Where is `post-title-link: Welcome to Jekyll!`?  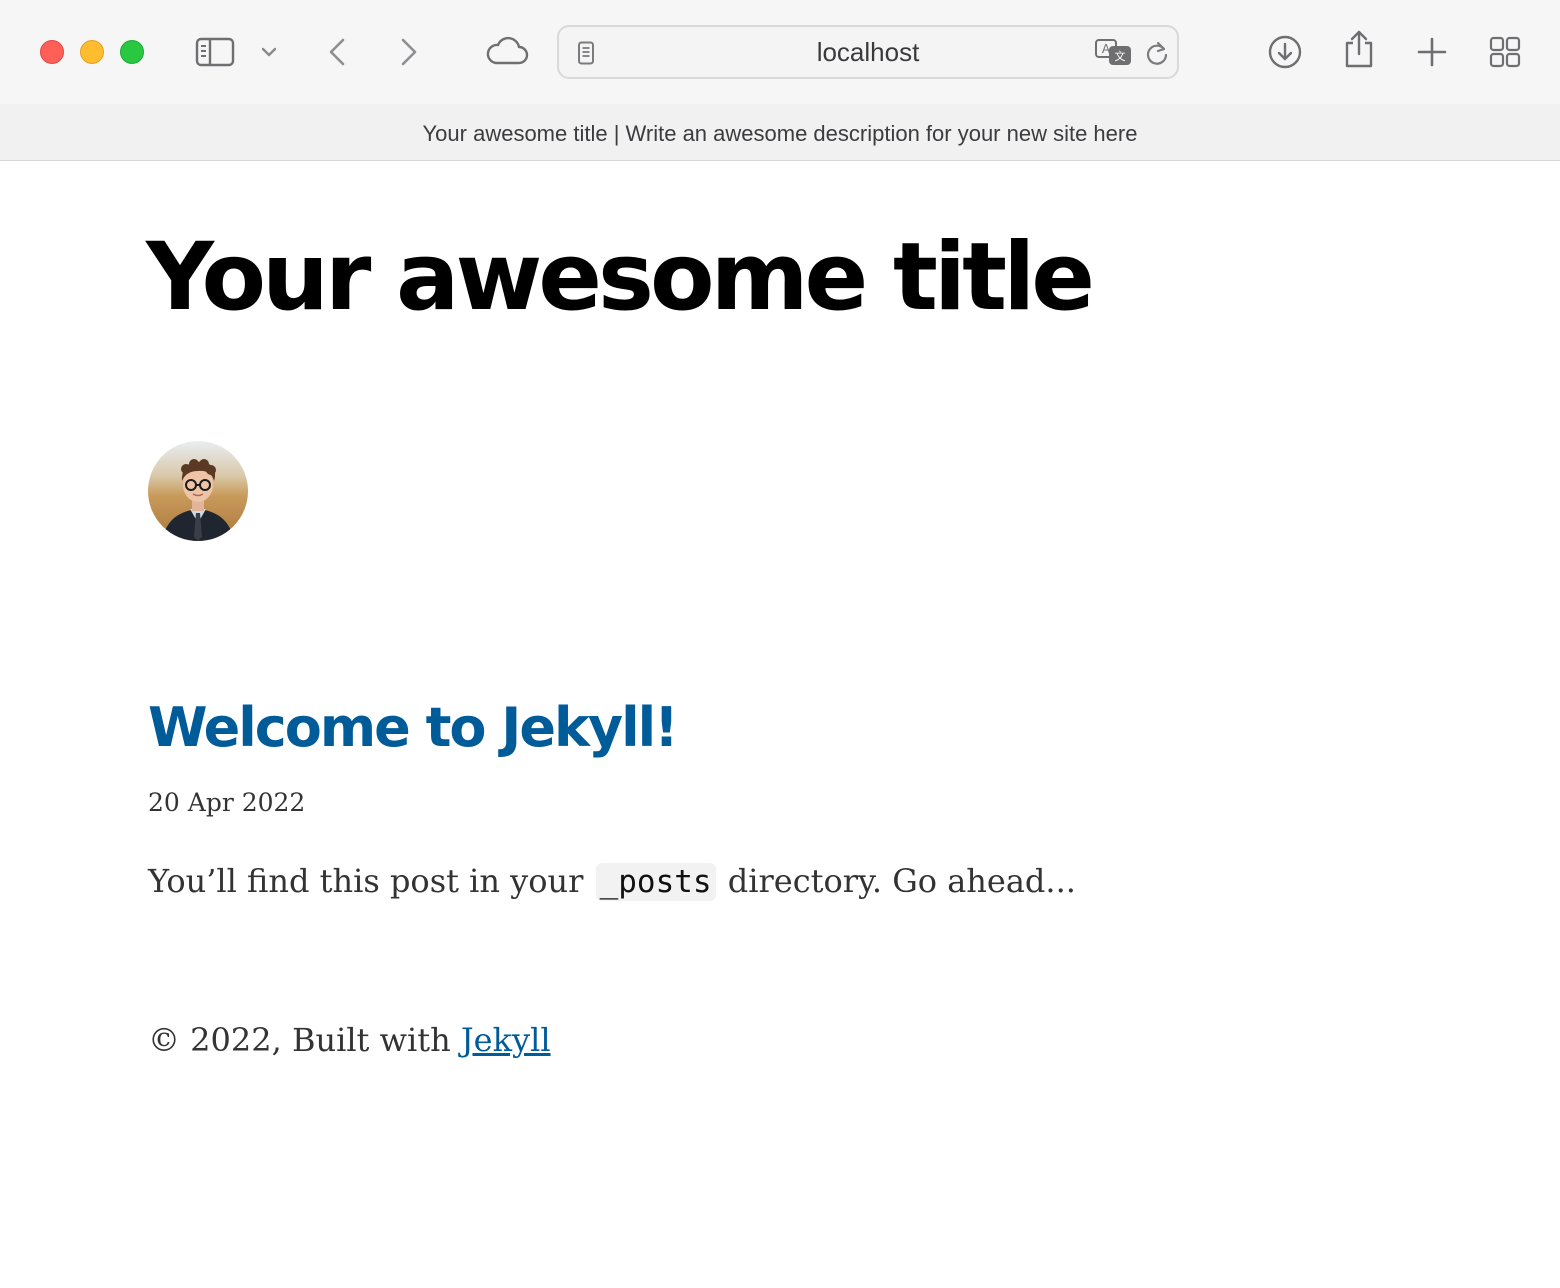
post-title-link: Welcome to Jekyll! is located at coordinates (413, 728).